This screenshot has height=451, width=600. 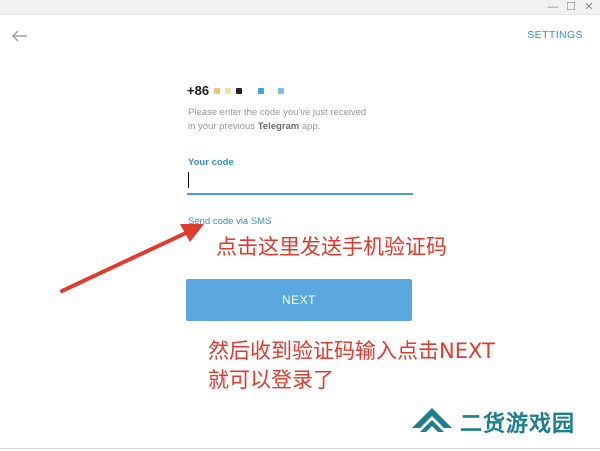 I want to click on settings-button: SETTINGS, so click(x=555, y=35).